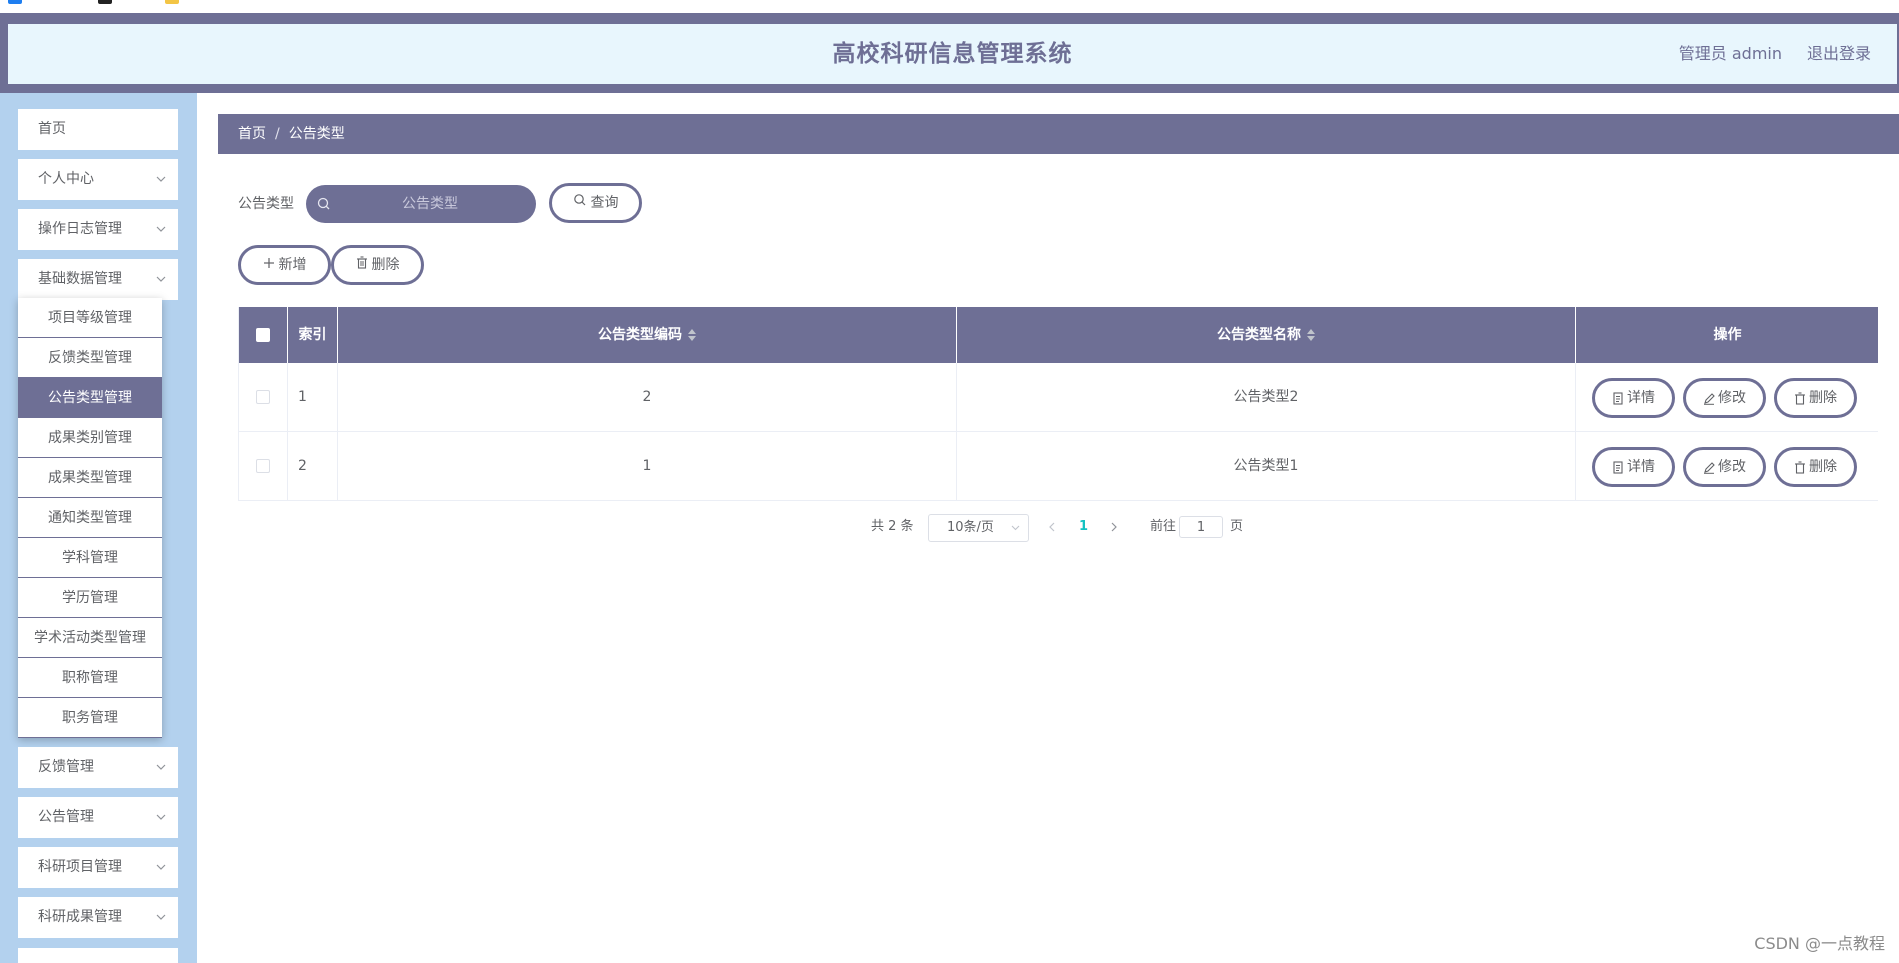 The width and height of the screenshot is (1899, 963). Describe the element at coordinates (1839, 54) in the screenshot. I see `logout-link: 退出登录` at that location.